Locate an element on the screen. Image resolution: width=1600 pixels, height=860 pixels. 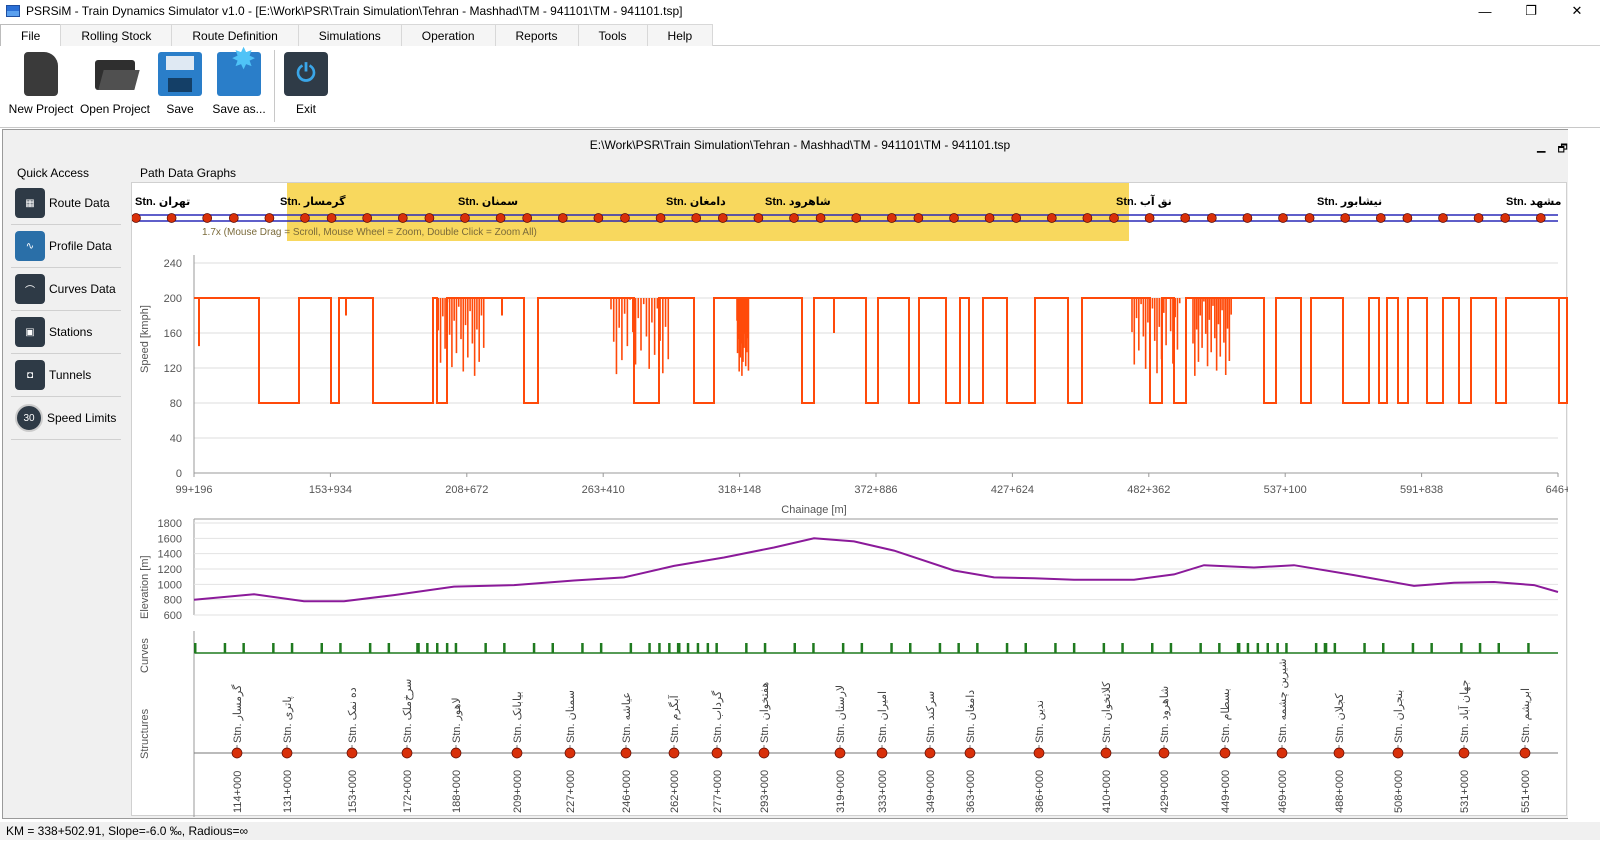
speed-profile-line is located at coordinates (893, 350).